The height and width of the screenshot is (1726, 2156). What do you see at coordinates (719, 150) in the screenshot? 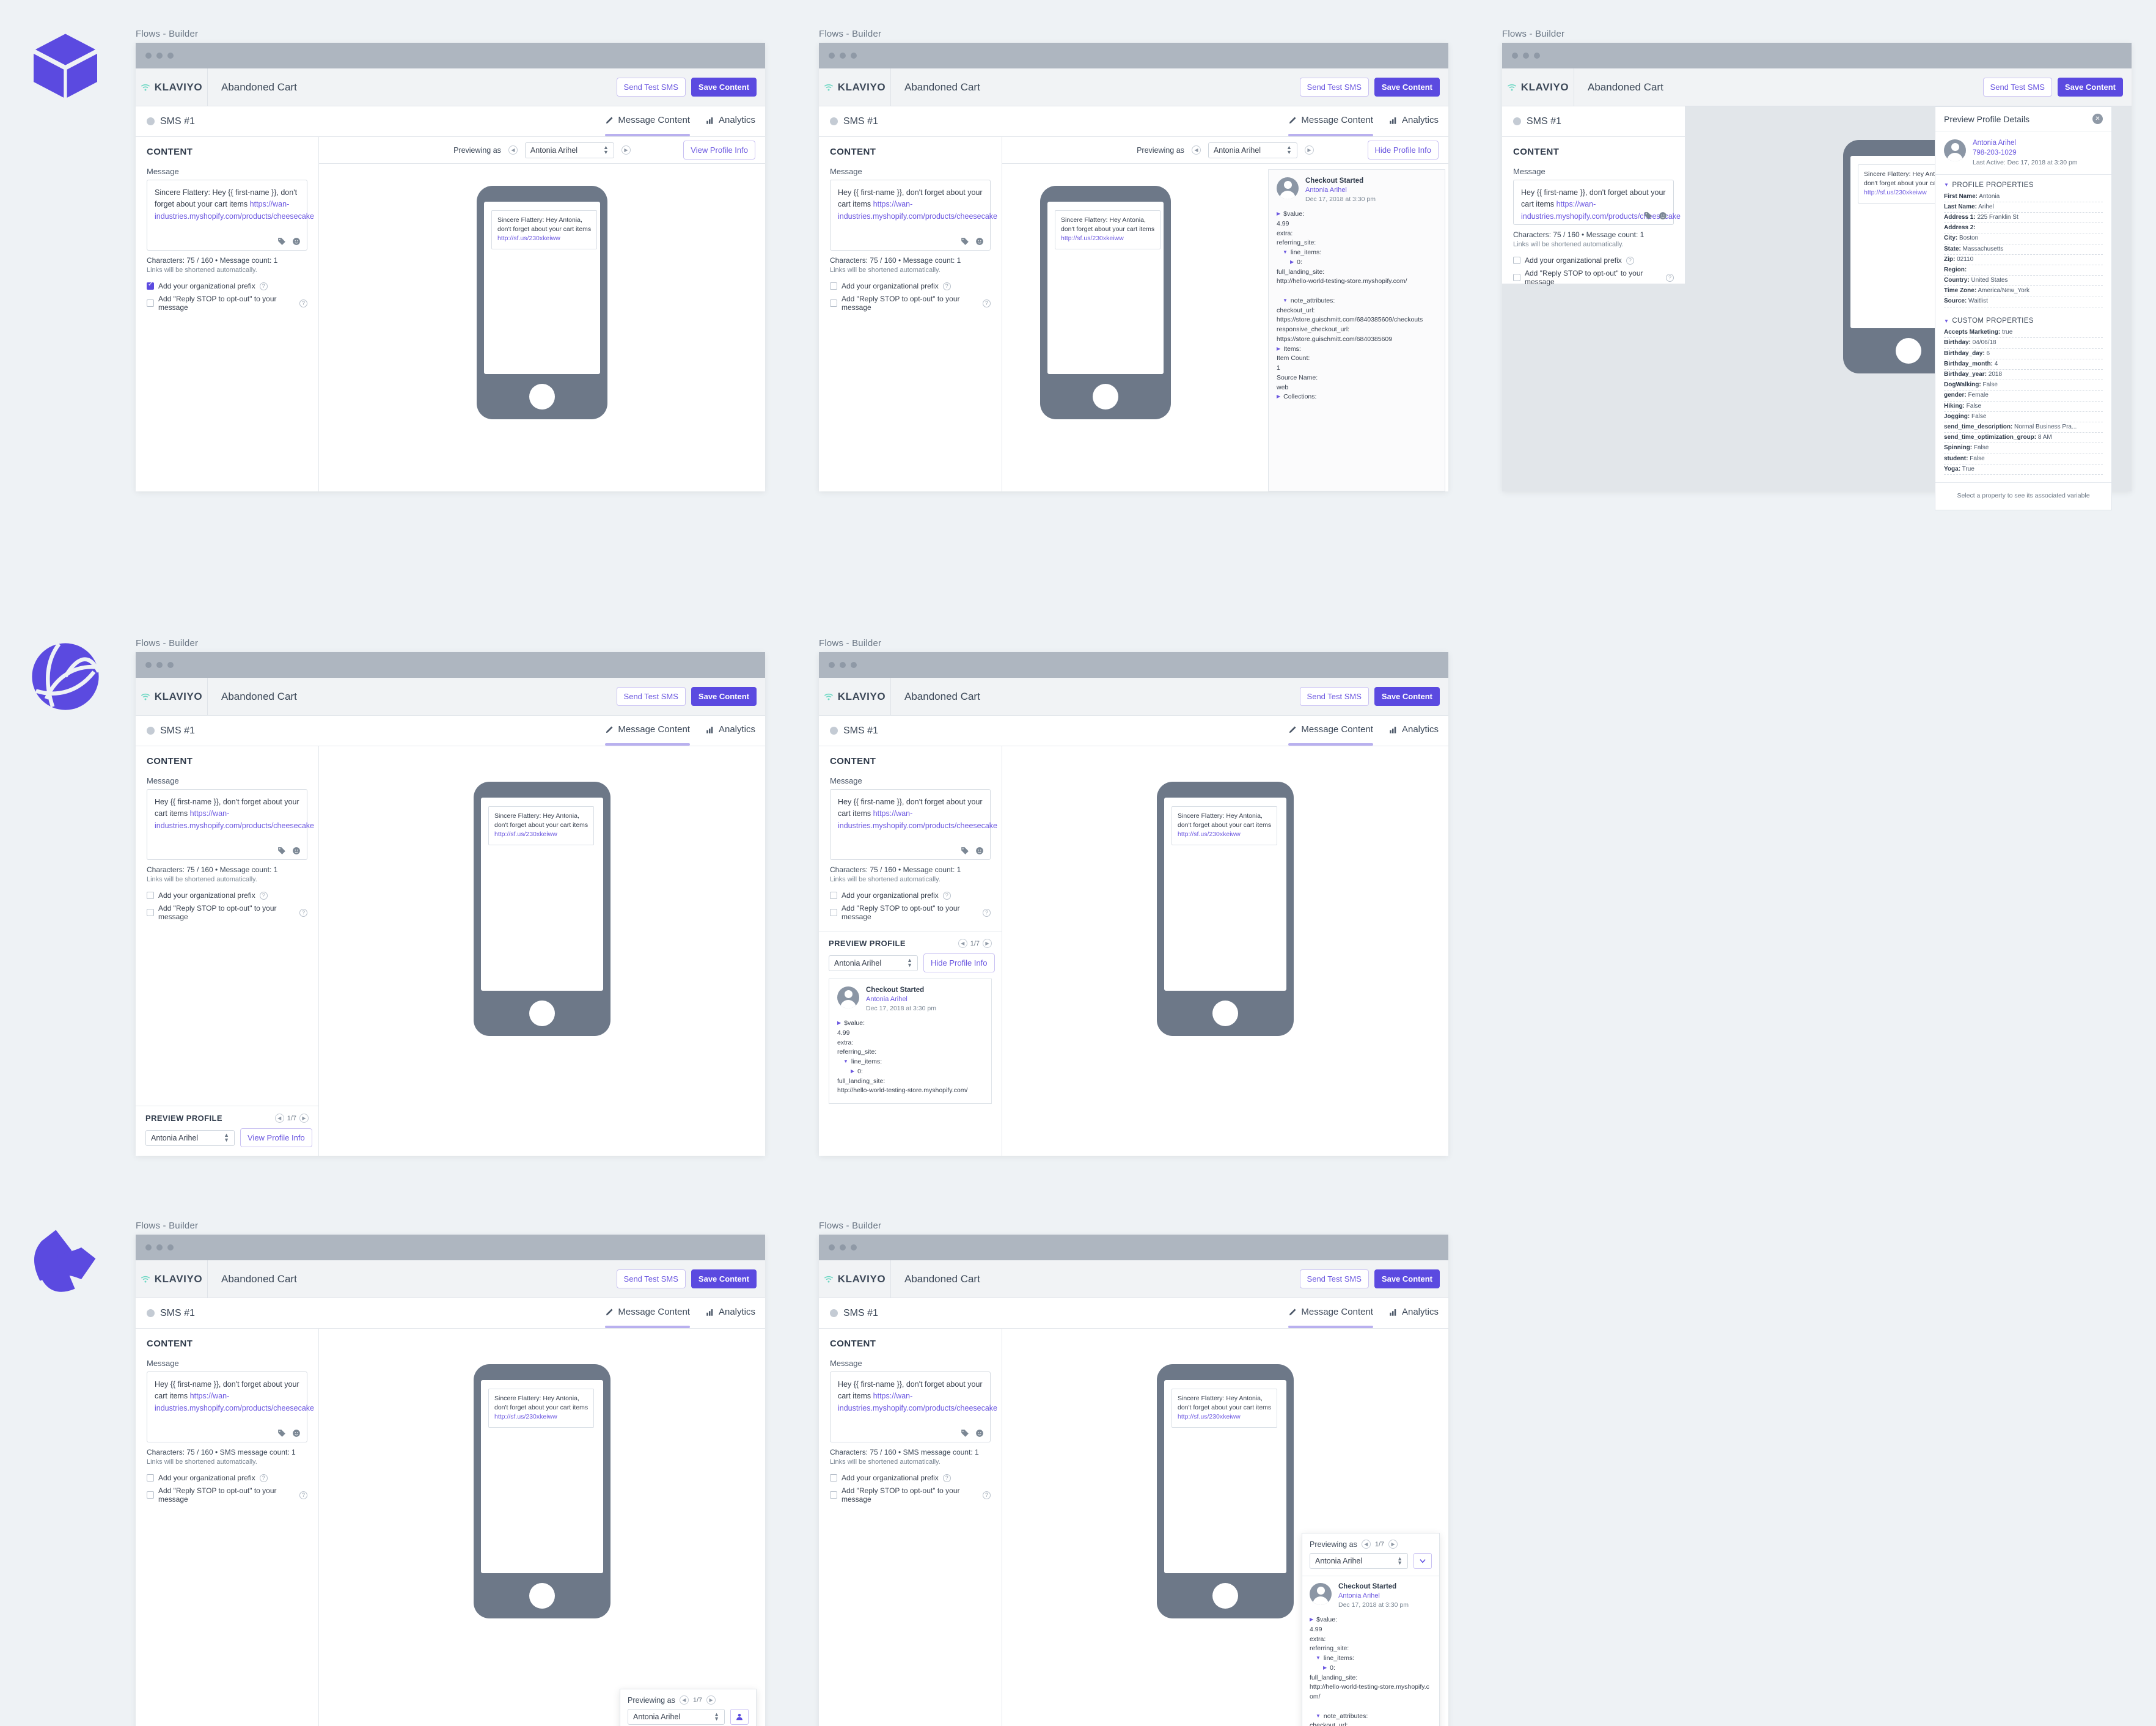
I see `view-profile-info-button: View Profile Info` at bounding box center [719, 150].